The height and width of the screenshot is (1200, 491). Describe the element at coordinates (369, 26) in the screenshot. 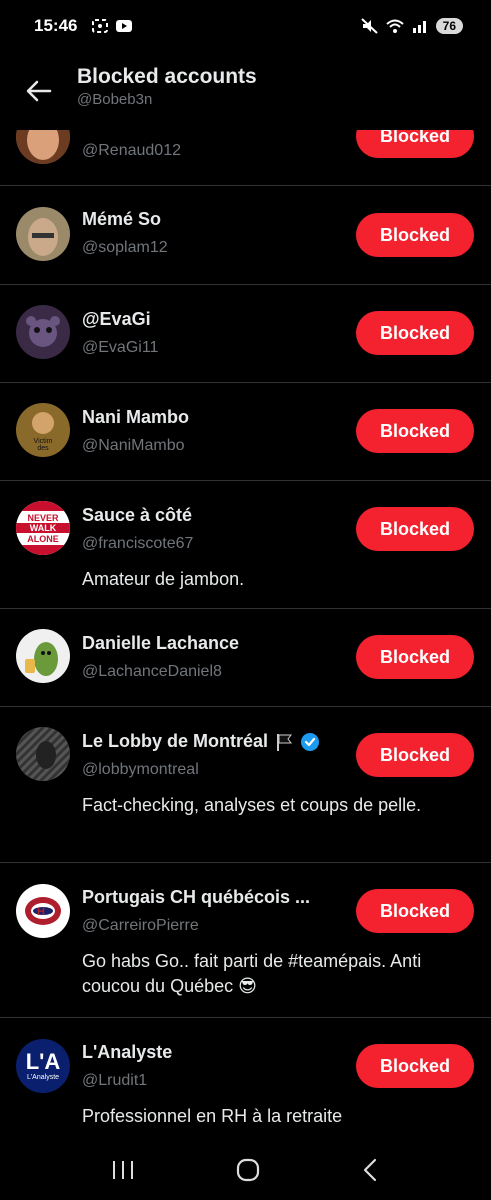

I see `mute-icon` at that location.